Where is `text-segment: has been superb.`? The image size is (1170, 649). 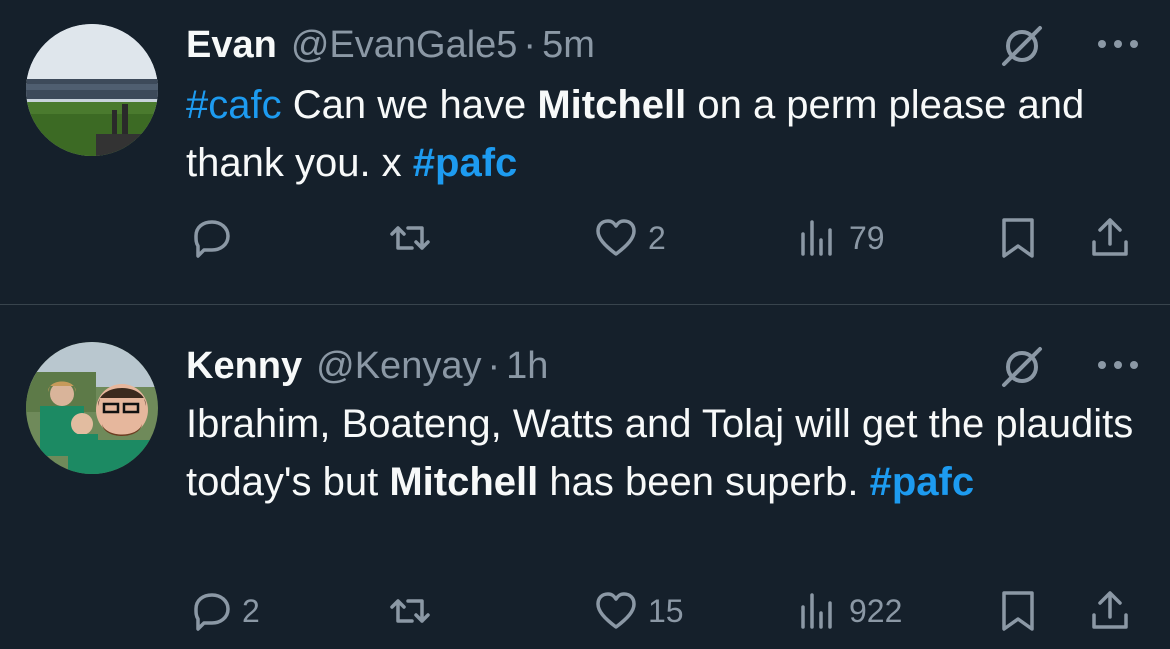 text-segment: has been superb. is located at coordinates (704, 482).